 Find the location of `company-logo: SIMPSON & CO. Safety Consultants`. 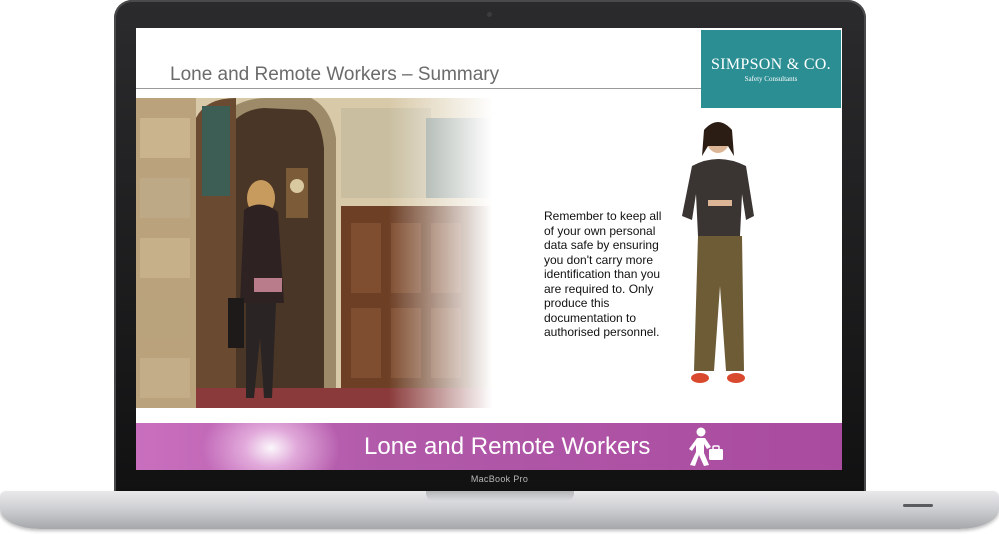

company-logo: SIMPSON & CO. Safety Consultants is located at coordinates (771, 69).